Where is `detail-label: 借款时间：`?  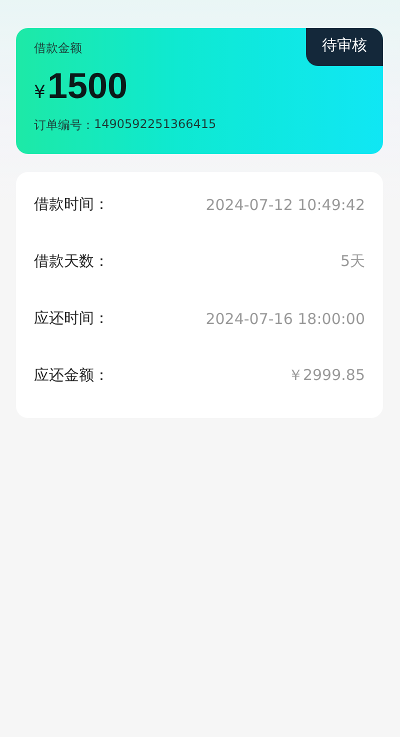 detail-label: 借款时间： is located at coordinates (71, 204).